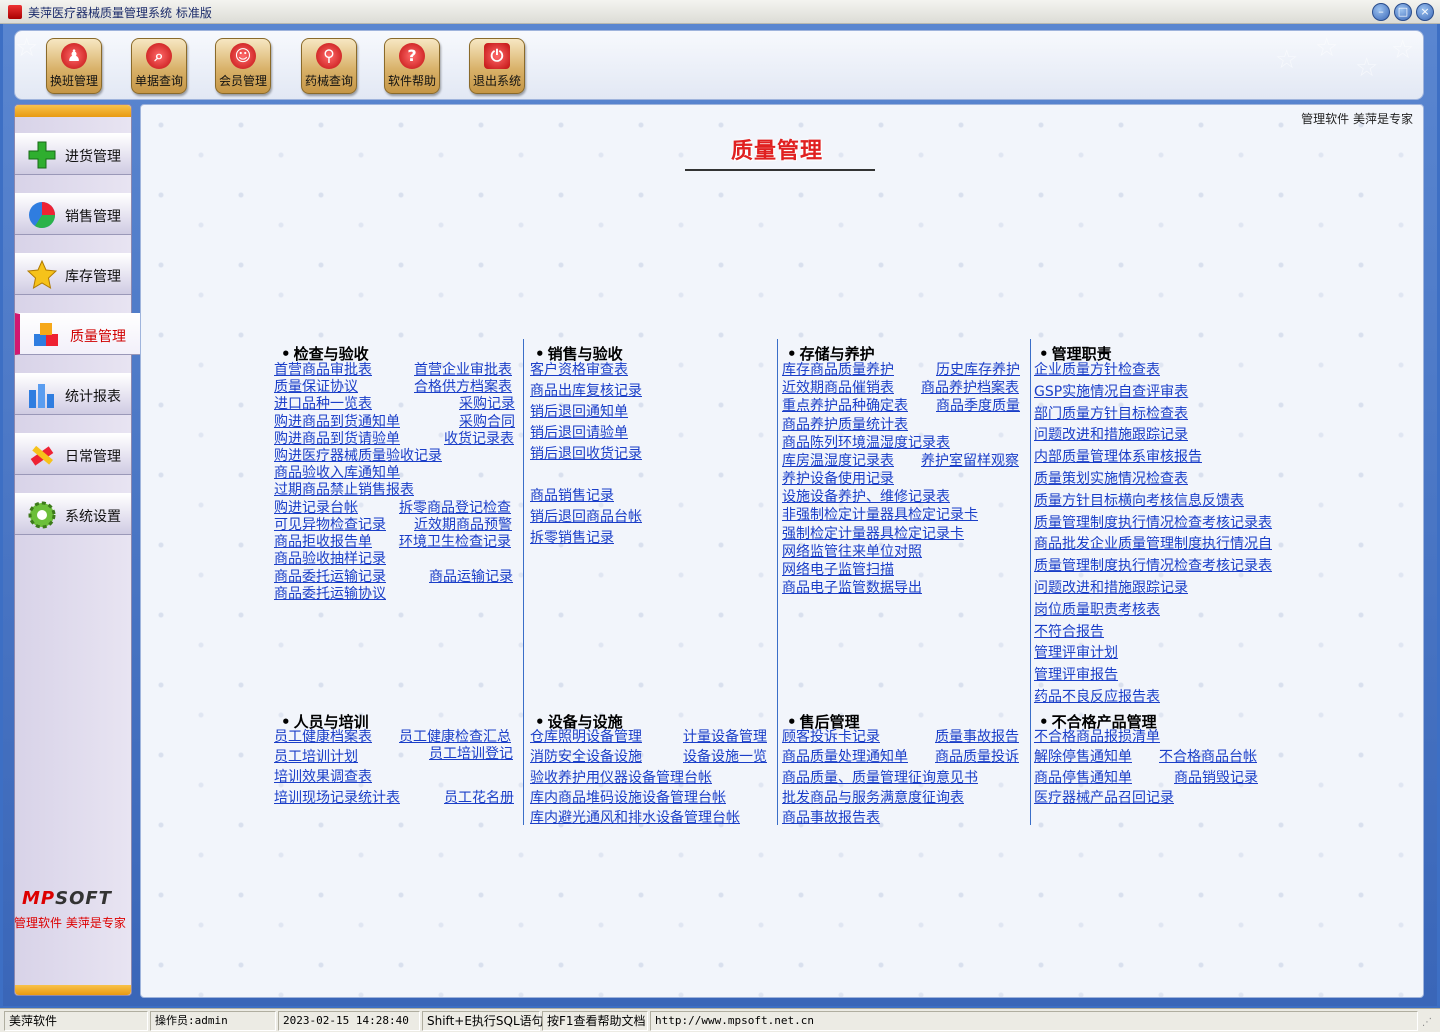  Describe the element at coordinates (838, 570) in the screenshot. I see `link-item: 网络电子监管扫描` at that location.